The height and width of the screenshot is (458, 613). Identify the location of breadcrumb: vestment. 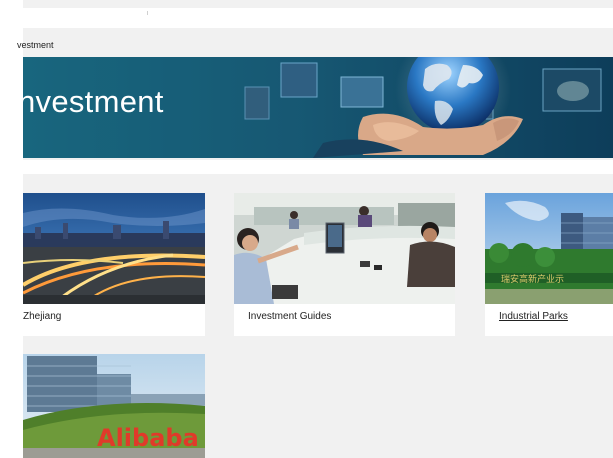
(35, 45).